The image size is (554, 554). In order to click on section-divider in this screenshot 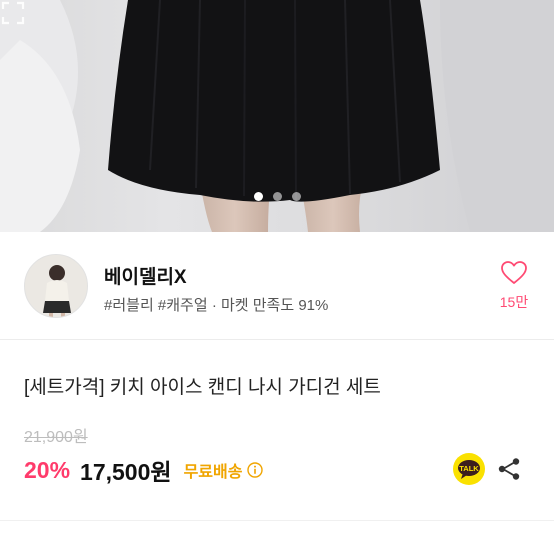, I will do `click(277, 537)`.